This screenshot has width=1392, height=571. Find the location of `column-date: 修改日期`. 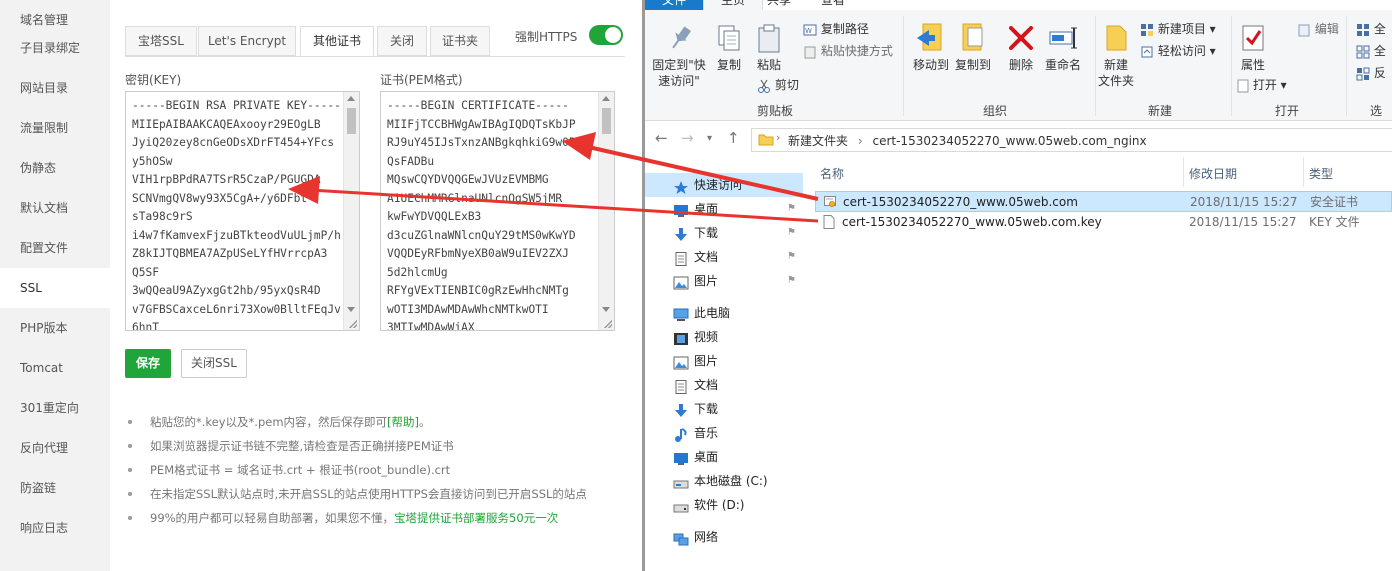

column-date: 修改日期 is located at coordinates (1213, 173).